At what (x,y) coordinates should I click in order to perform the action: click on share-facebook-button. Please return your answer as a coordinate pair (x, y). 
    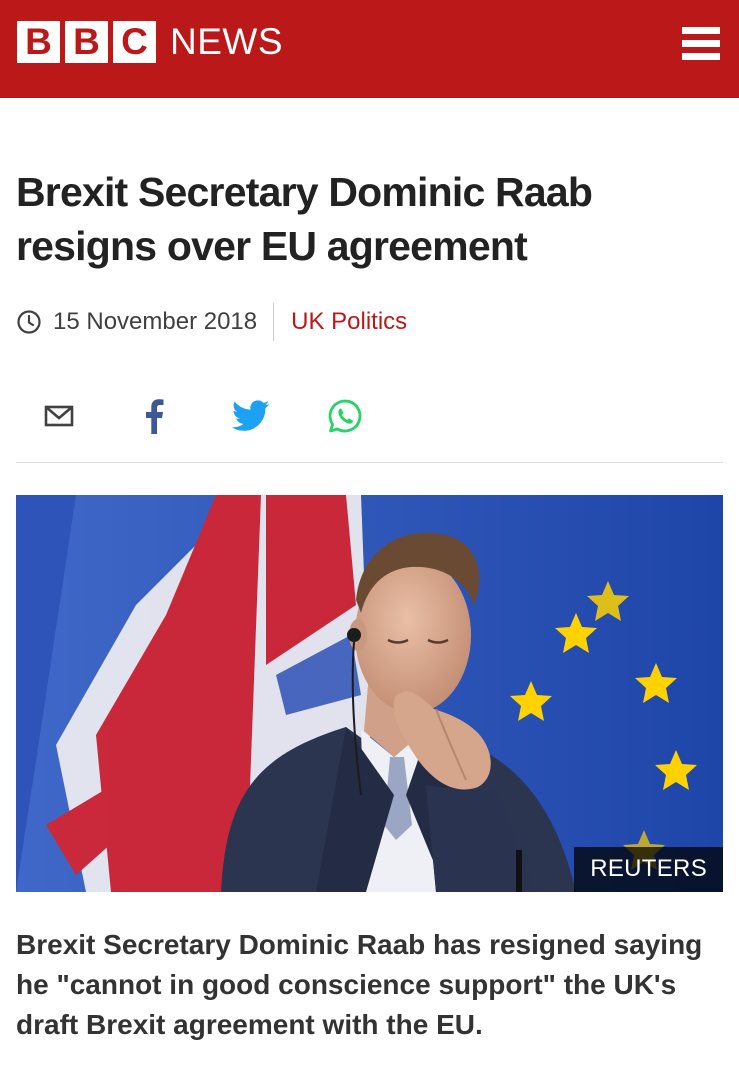
    Looking at the image, I should click on (154, 416).